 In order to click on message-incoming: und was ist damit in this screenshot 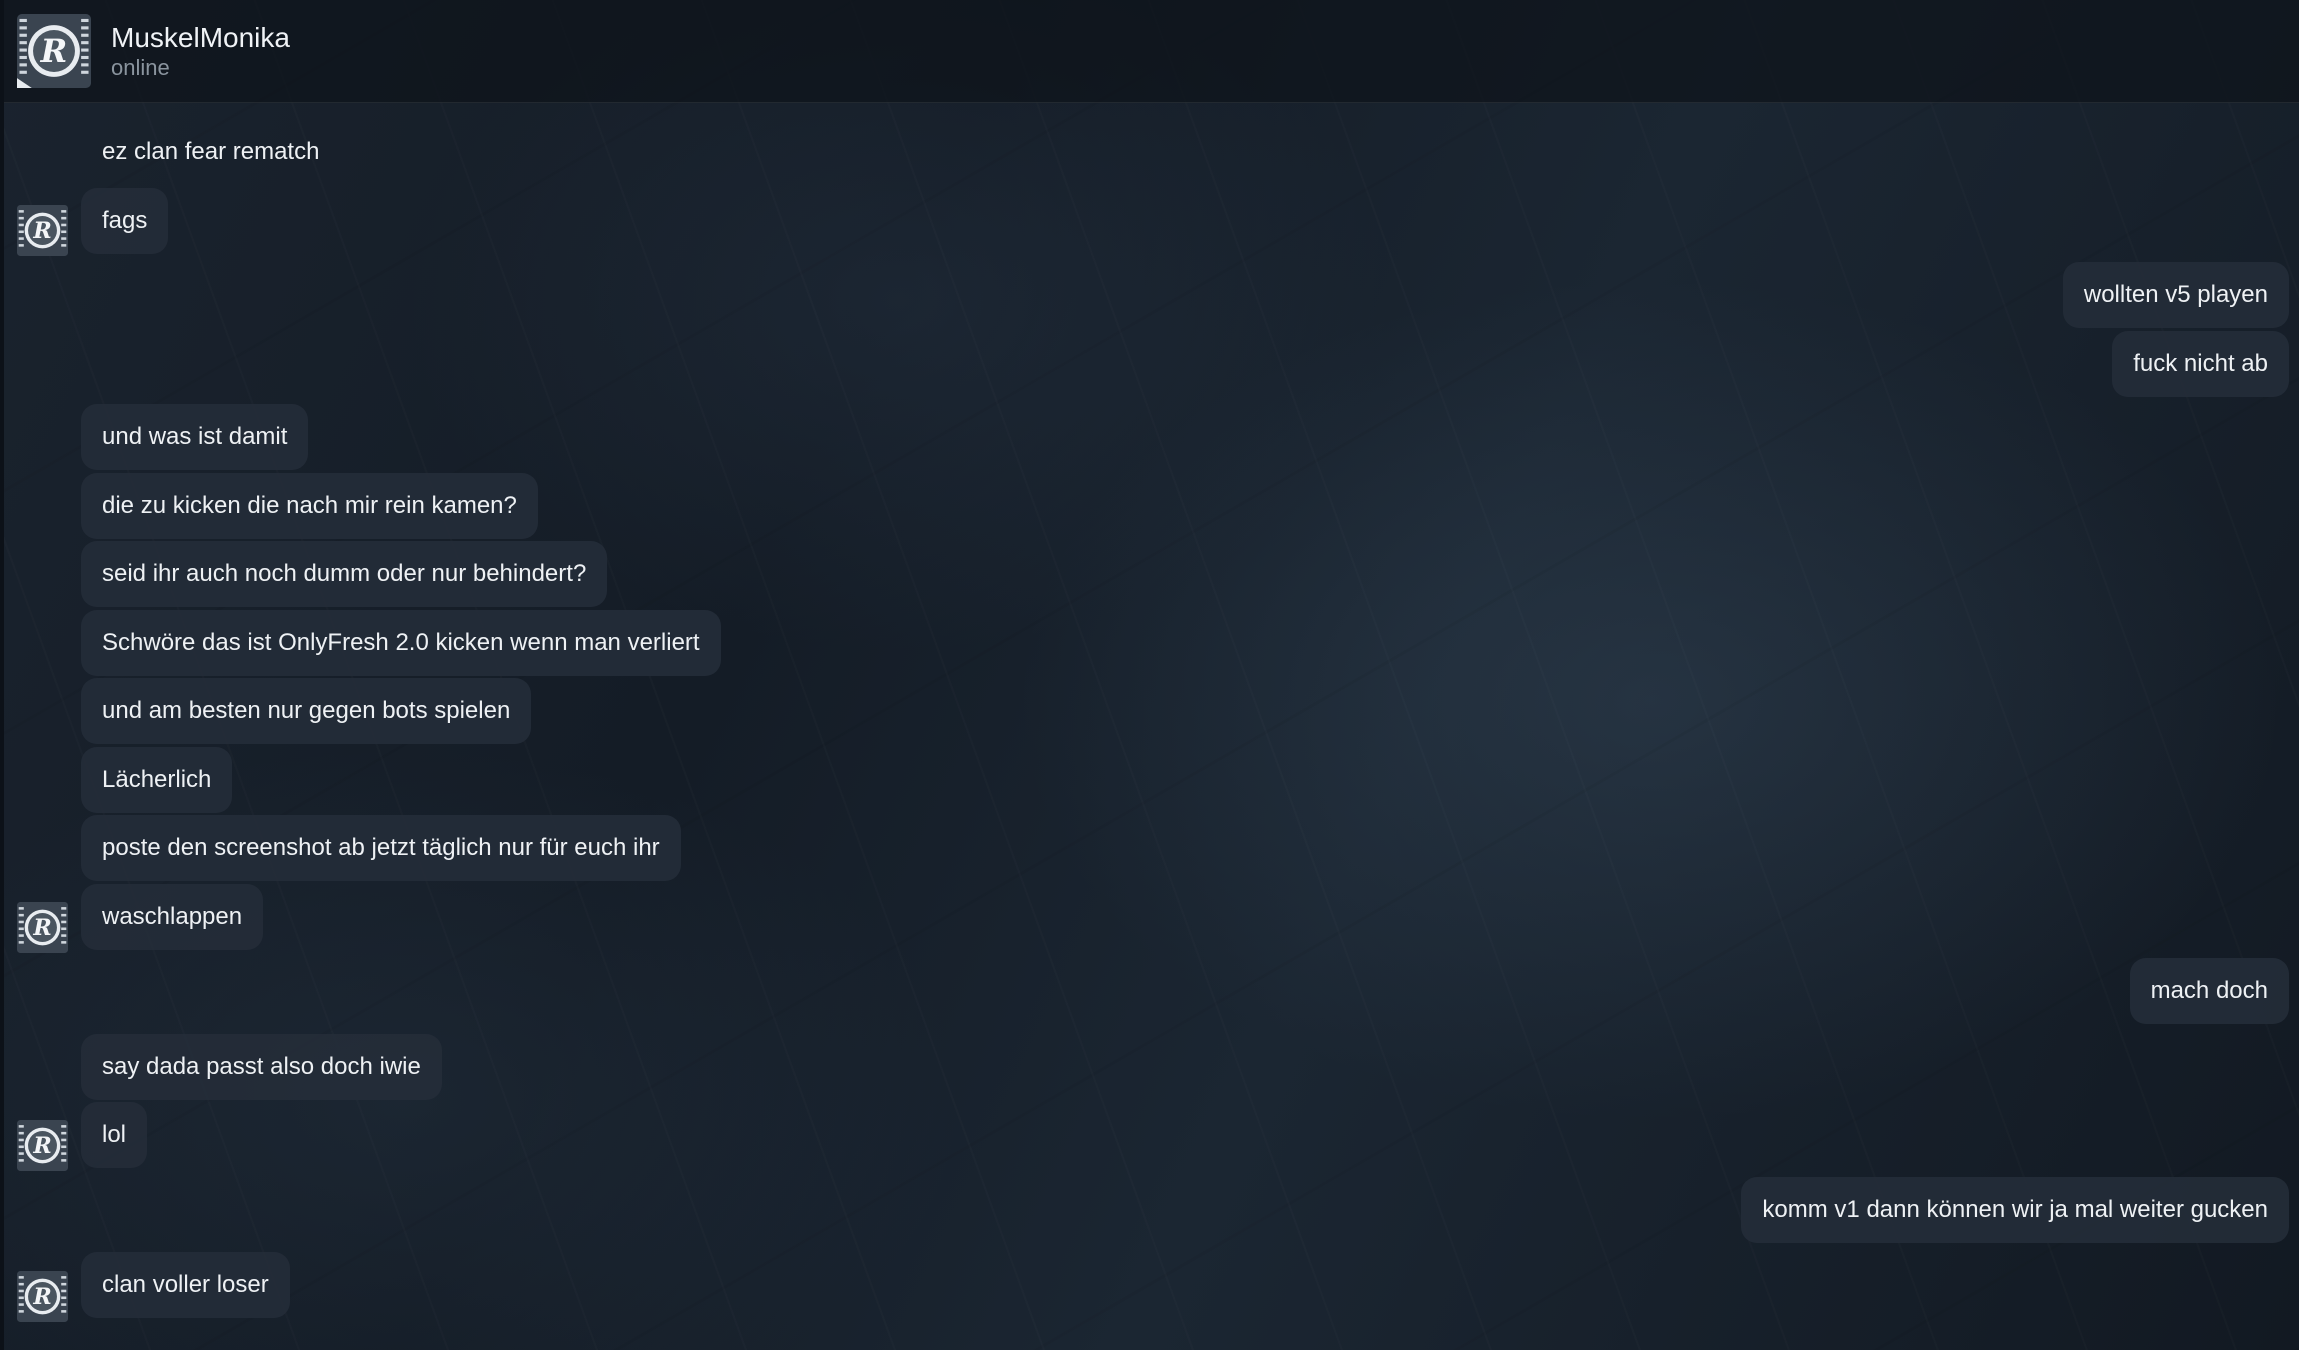, I will do `click(195, 437)`.